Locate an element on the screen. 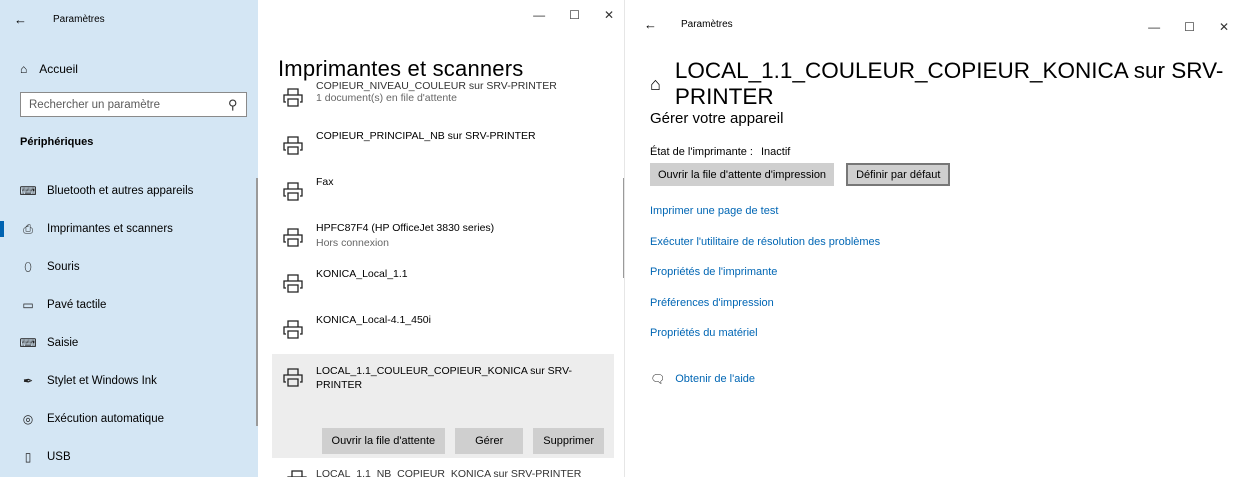 The height and width of the screenshot is (477, 1233). printer-name: HPFC87F4 (HP OfficeJet 3830 series) is located at coordinates (405, 228).